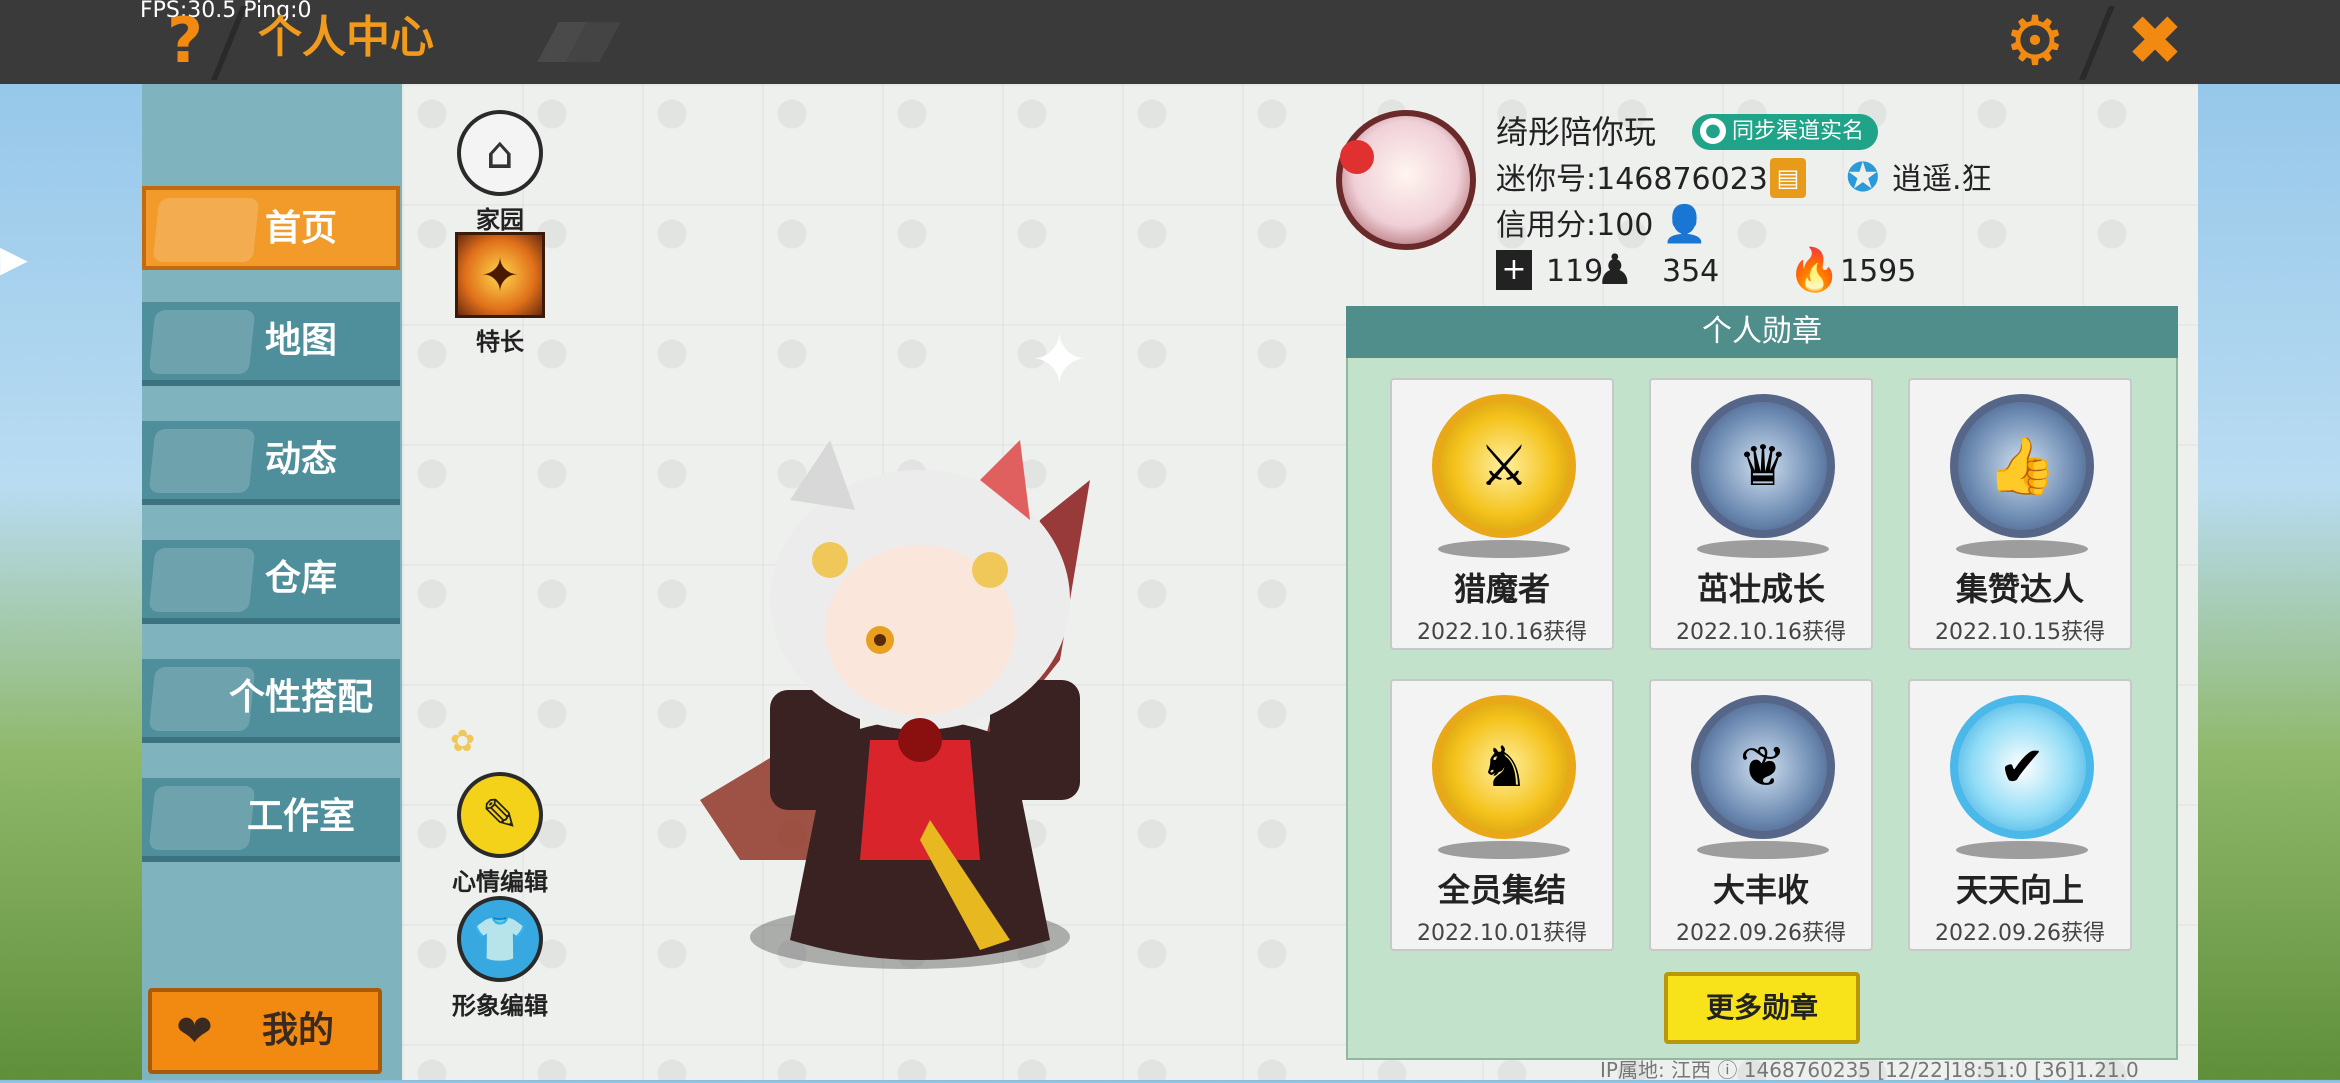  I want to click on rank-label: 逍遥.狂, so click(1942, 179).